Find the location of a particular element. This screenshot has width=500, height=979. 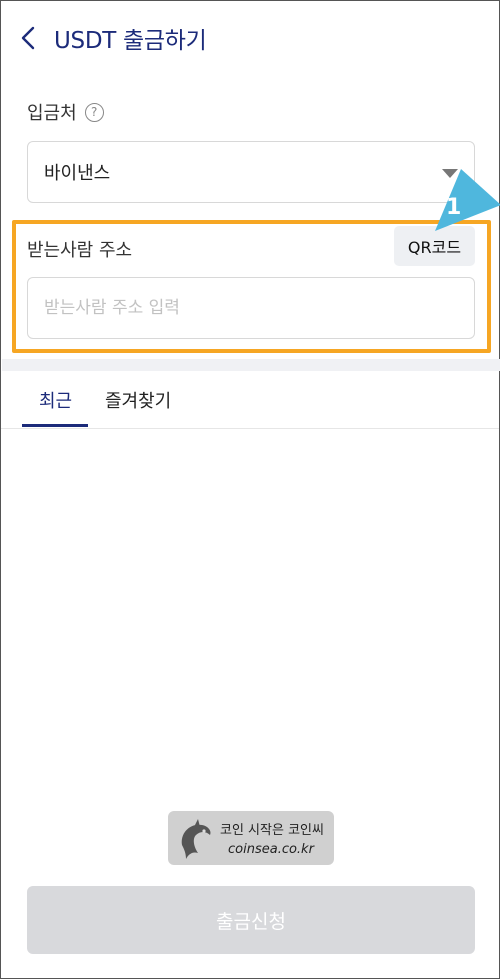

question-circle-icon: ? is located at coordinates (94, 112).